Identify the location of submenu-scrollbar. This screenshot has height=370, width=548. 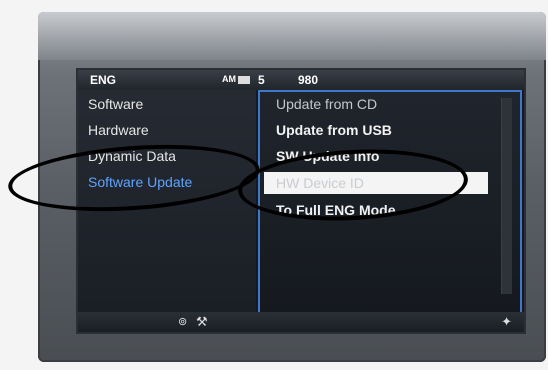
(506, 196).